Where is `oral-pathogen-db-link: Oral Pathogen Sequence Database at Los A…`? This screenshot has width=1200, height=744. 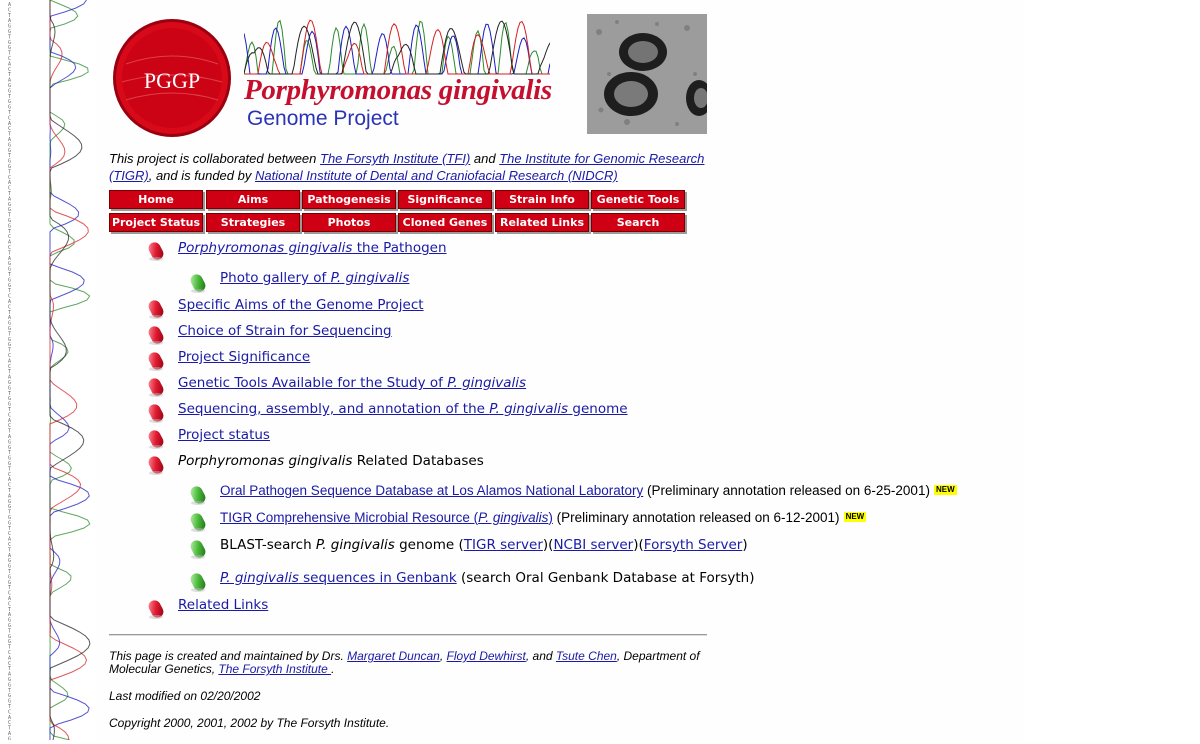
oral-pathogen-db-link: Oral Pathogen Sequence Database at Los A… is located at coordinates (431, 490).